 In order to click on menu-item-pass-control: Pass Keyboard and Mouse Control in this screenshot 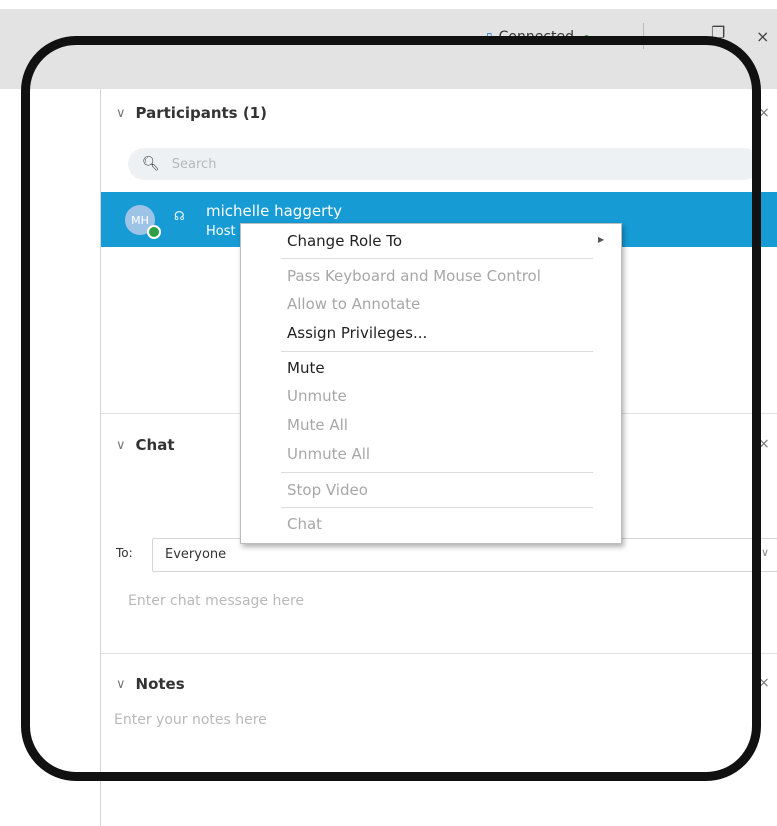, I will do `click(414, 276)`.